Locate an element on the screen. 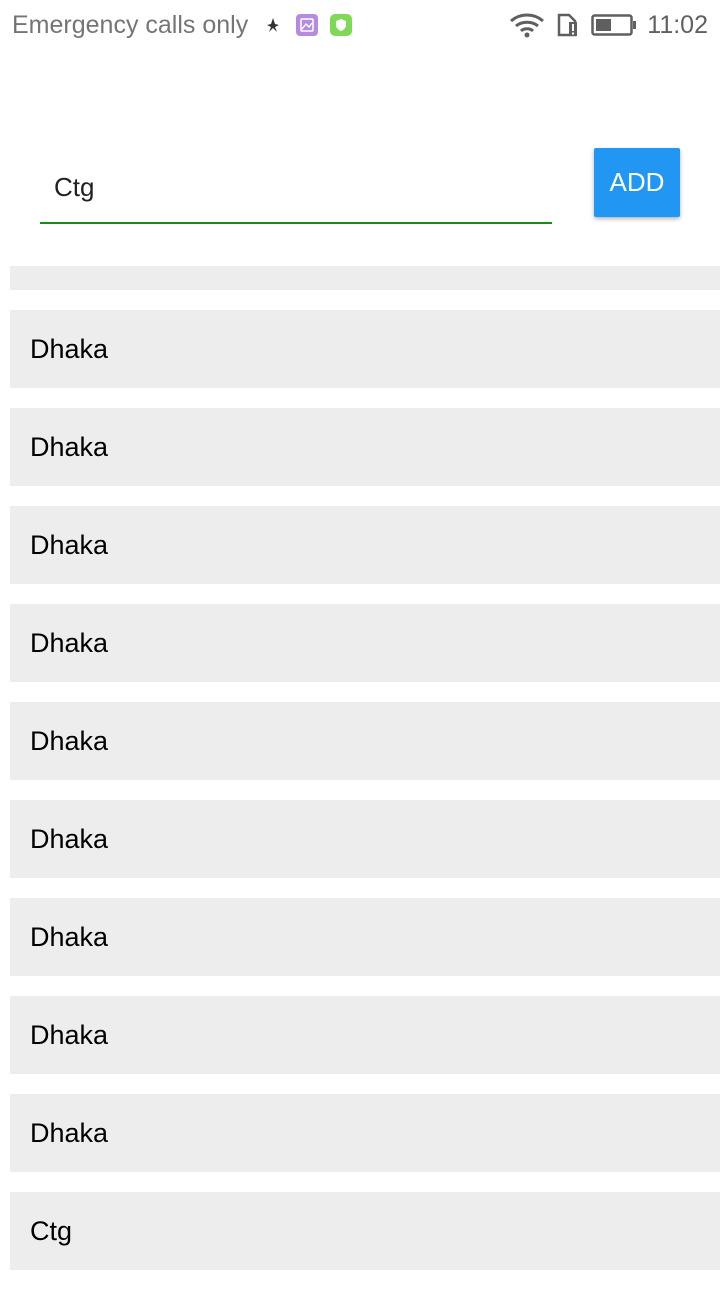  city-input is located at coordinates (296, 188).